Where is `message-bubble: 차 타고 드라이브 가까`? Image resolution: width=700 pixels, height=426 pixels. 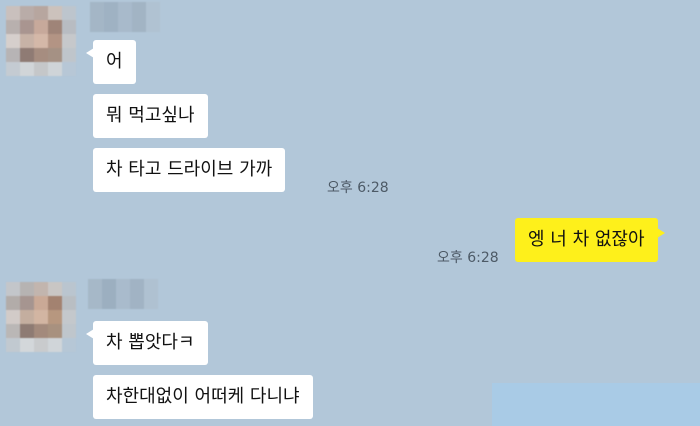 message-bubble: 차 타고 드라이브 가까 is located at coordinates (189, 170).